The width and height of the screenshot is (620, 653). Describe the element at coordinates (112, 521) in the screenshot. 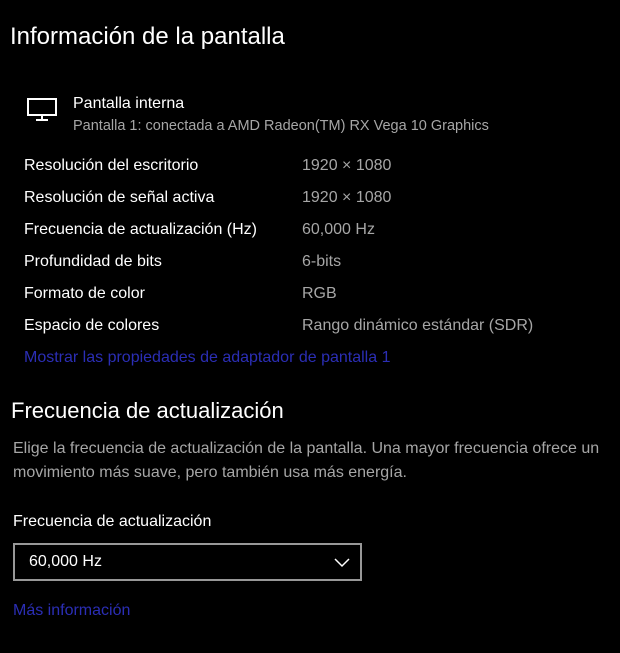

I see `refresh-rate-field-label: Frecuencia de actualización` at that location.